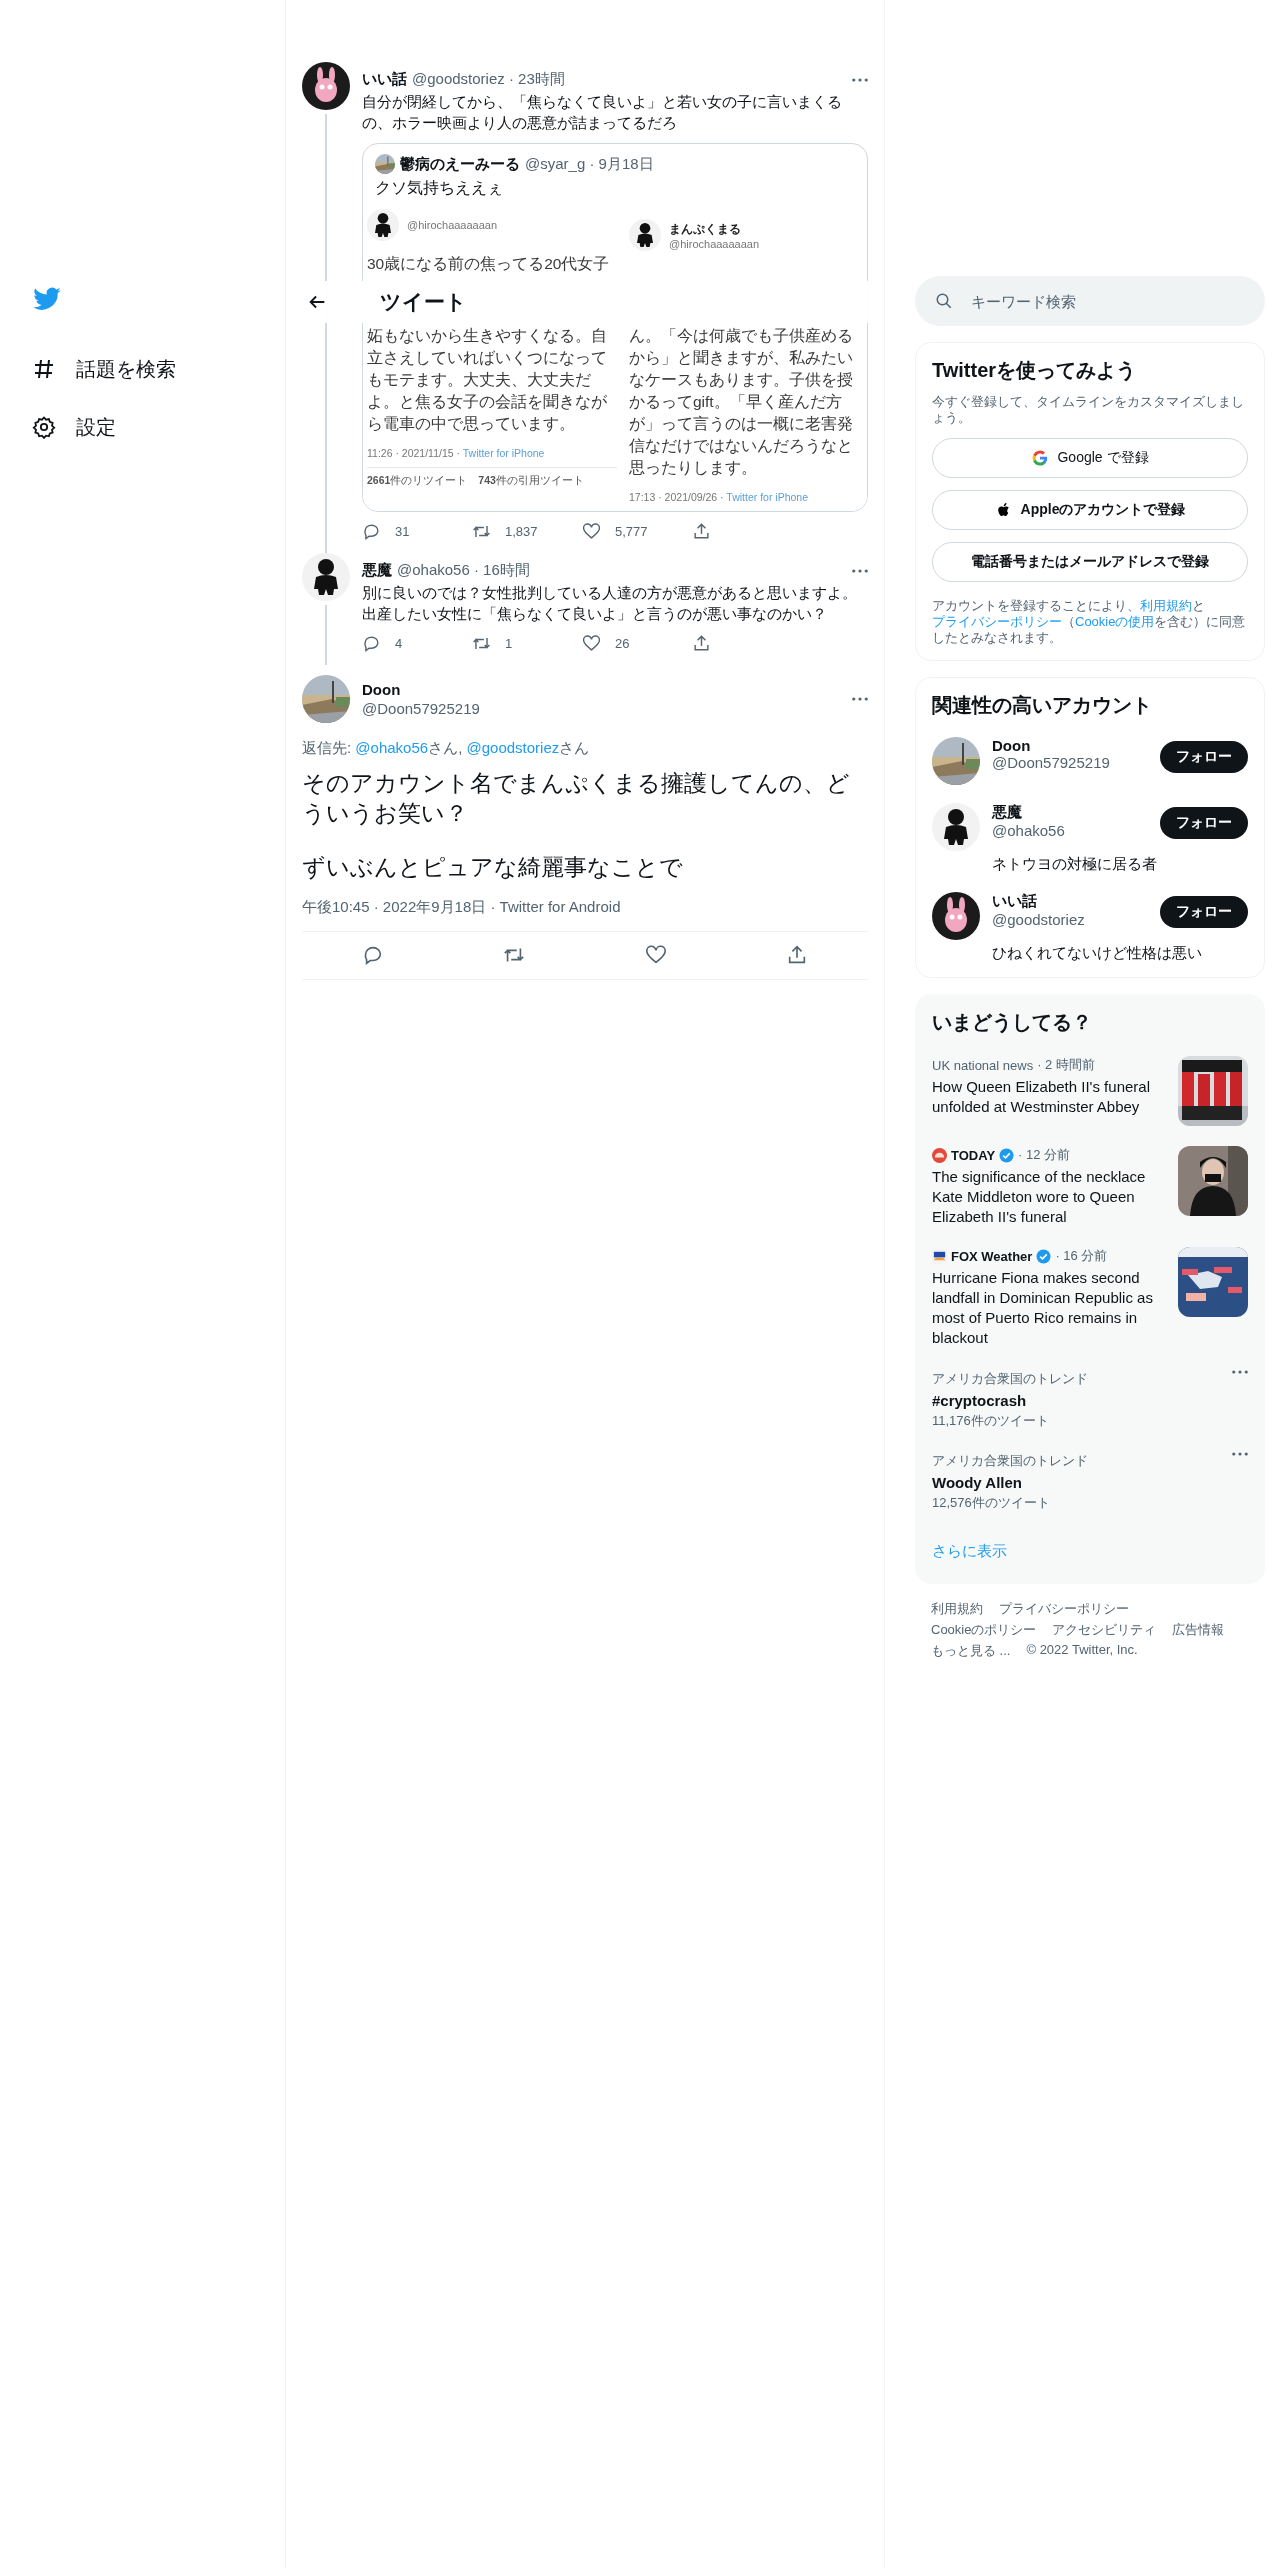 Image resolution: width=1284 pixels, height=2568 pixels. Describe the element at coordinates (939, 1155) in the screenshot. I see `logo-icon` at that location.